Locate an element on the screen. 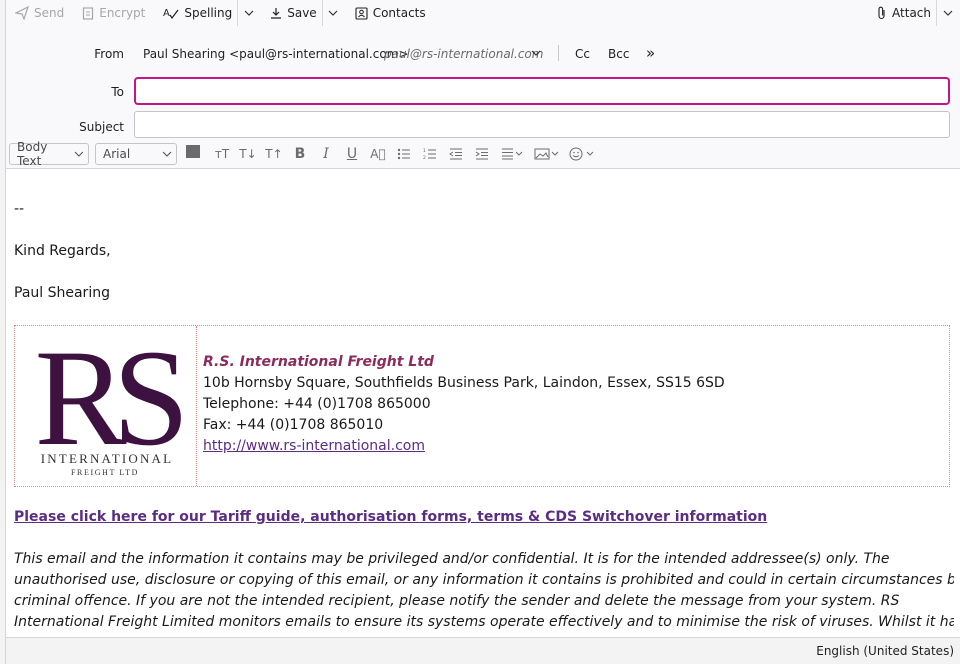 This screenshot has width=960, height=664. save-button: Save is located at coordinates (293, 13).